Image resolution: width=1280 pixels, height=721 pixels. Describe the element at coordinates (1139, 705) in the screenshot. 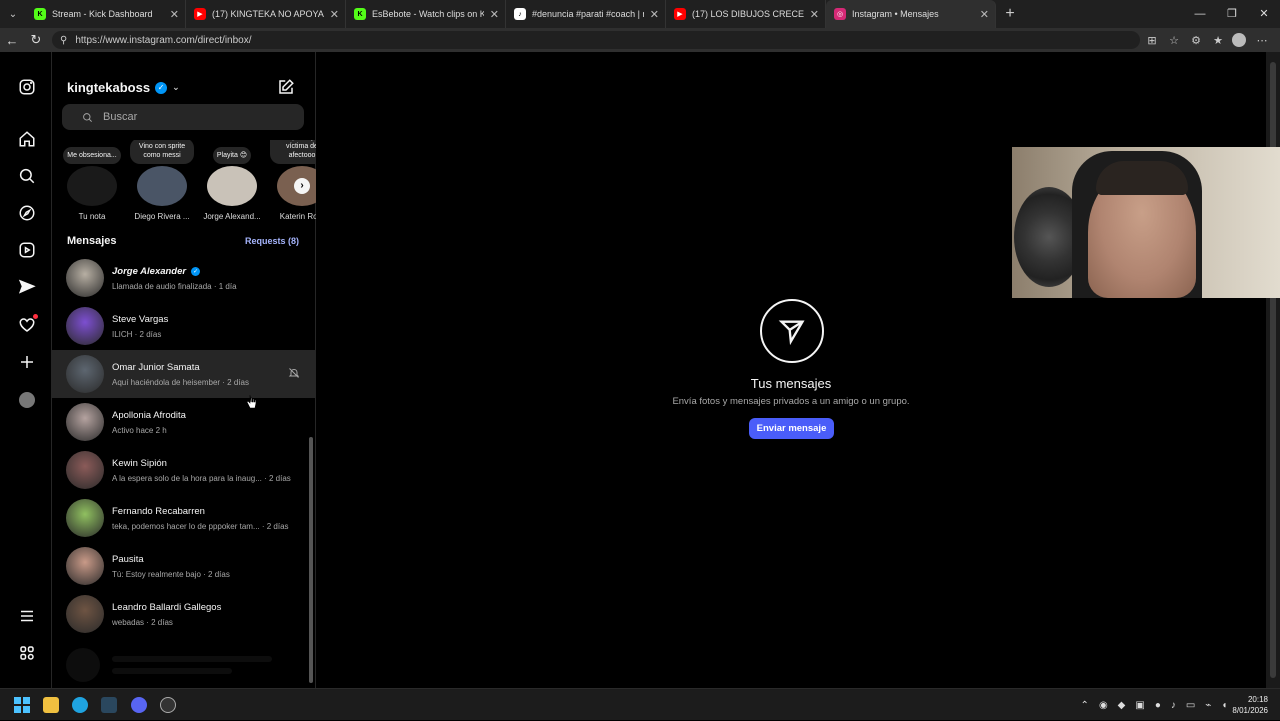

I see `tray-app-icon: ▣` at that location.